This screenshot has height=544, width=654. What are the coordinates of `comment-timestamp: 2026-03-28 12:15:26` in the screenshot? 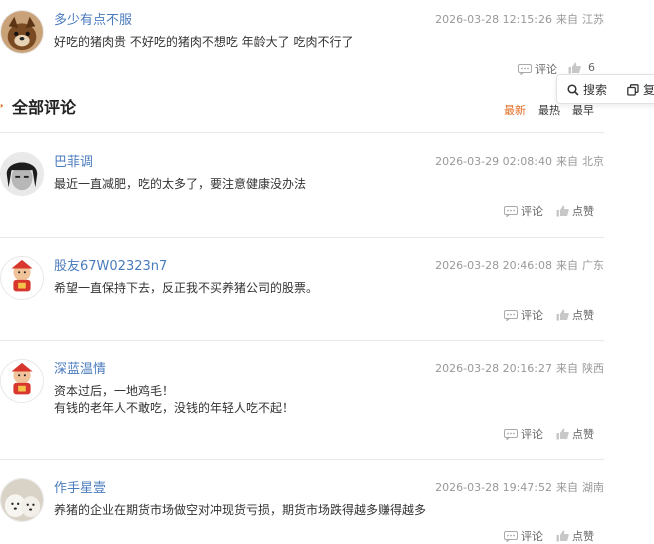 It's located at (493, 19).